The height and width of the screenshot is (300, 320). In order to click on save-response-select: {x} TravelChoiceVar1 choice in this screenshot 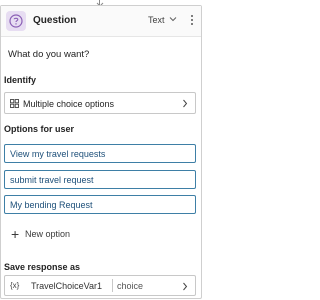, I will do `click(100, 285)`.